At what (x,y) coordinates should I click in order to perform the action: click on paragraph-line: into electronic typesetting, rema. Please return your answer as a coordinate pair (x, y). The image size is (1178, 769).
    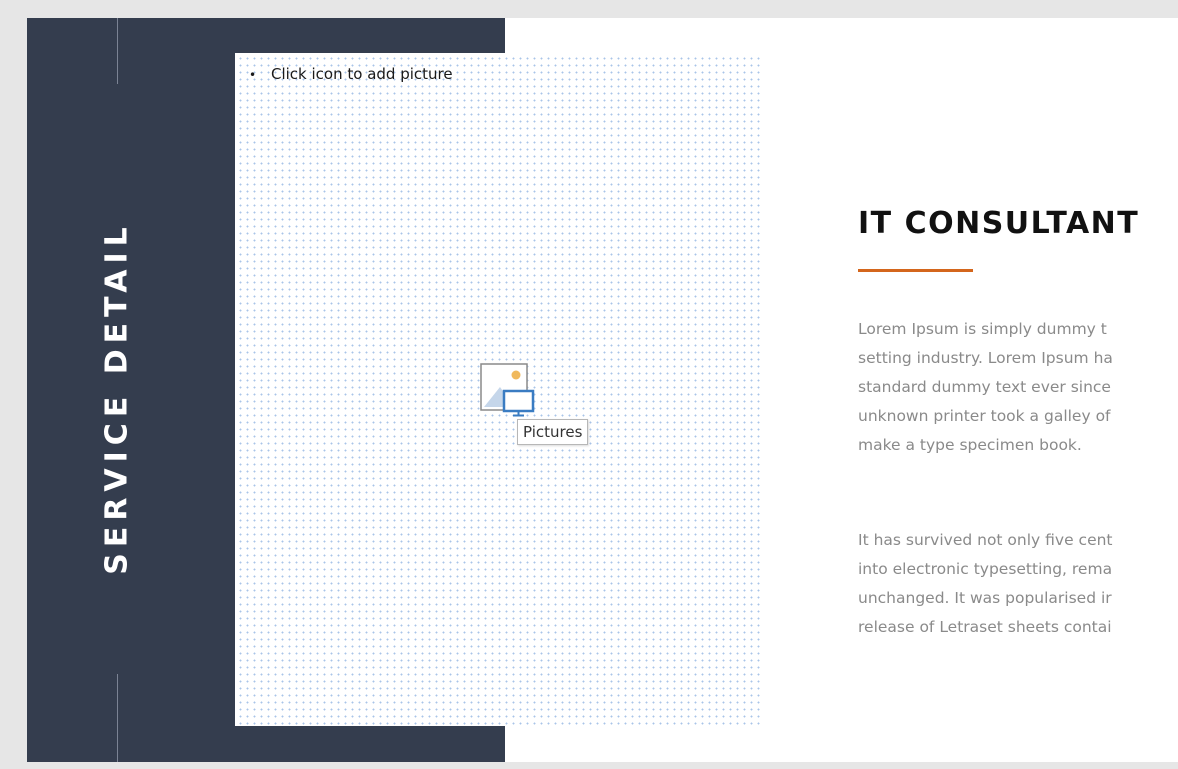
    Looking at the image, I should click on (985, 569).